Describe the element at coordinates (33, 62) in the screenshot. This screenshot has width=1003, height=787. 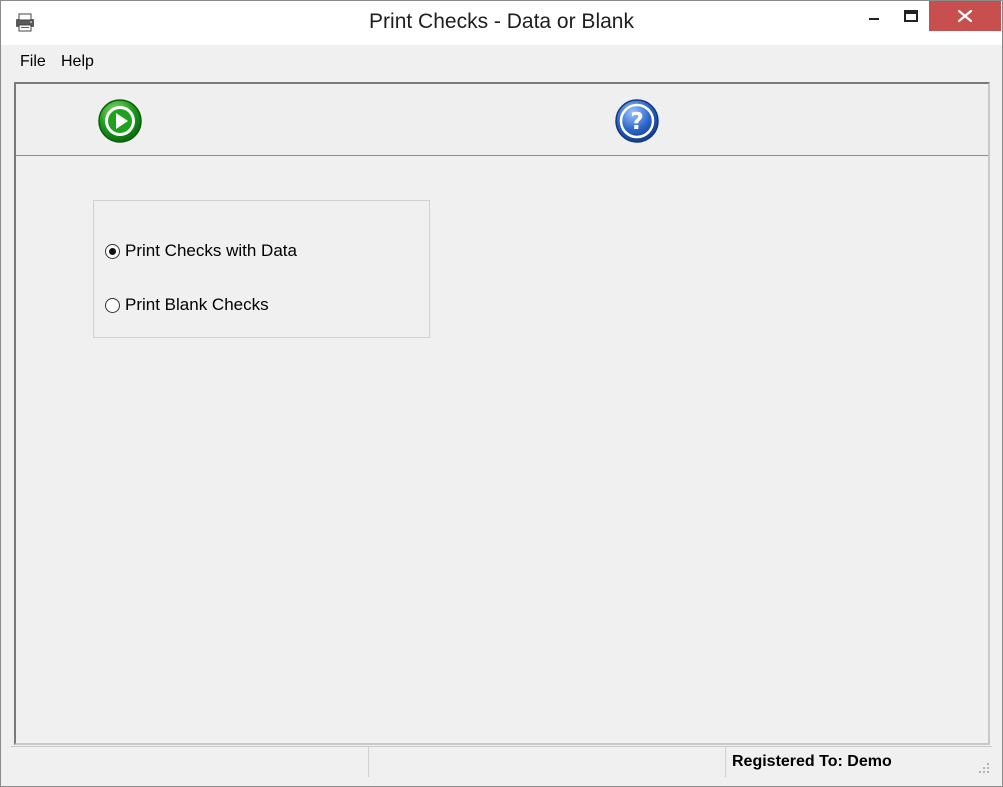
I see `menu-file: File` at that location.